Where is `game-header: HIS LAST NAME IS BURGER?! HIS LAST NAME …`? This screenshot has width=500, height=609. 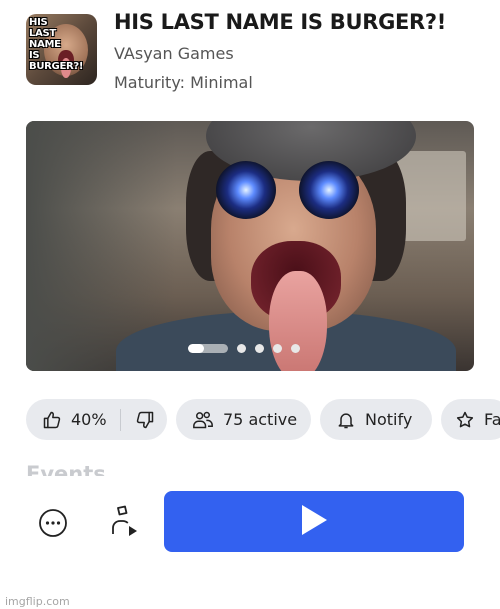
game-header: HIS LAST NAME IS BURGER?! HIS LAST NAME … is located at coordinates (263, 52).